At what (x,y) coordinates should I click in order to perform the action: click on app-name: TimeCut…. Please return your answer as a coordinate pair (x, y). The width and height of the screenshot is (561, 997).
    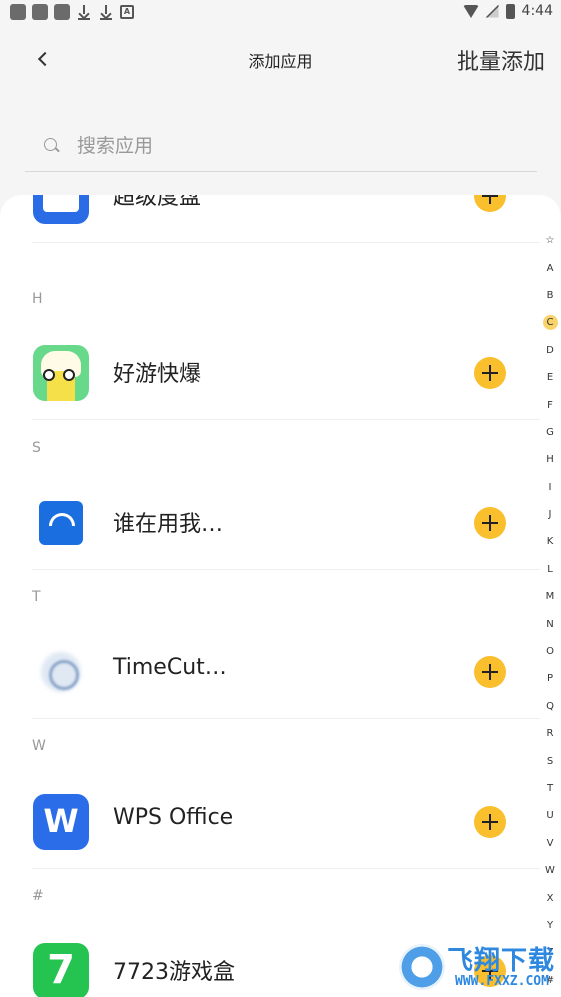
    Looking at the image, I should click on (170, 667).